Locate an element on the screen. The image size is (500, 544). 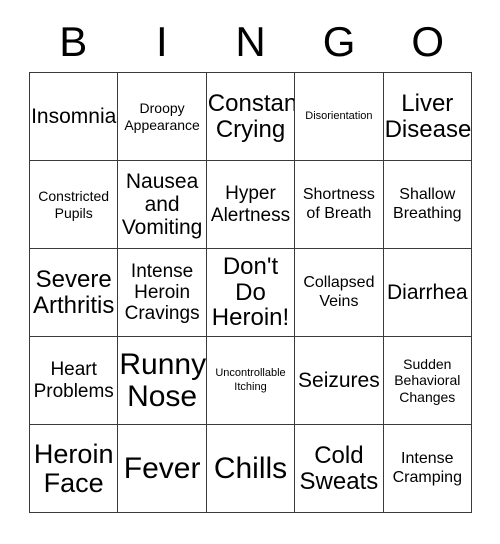
bingo-cell: Constricted Pupils is located at coordinates (74, 205).